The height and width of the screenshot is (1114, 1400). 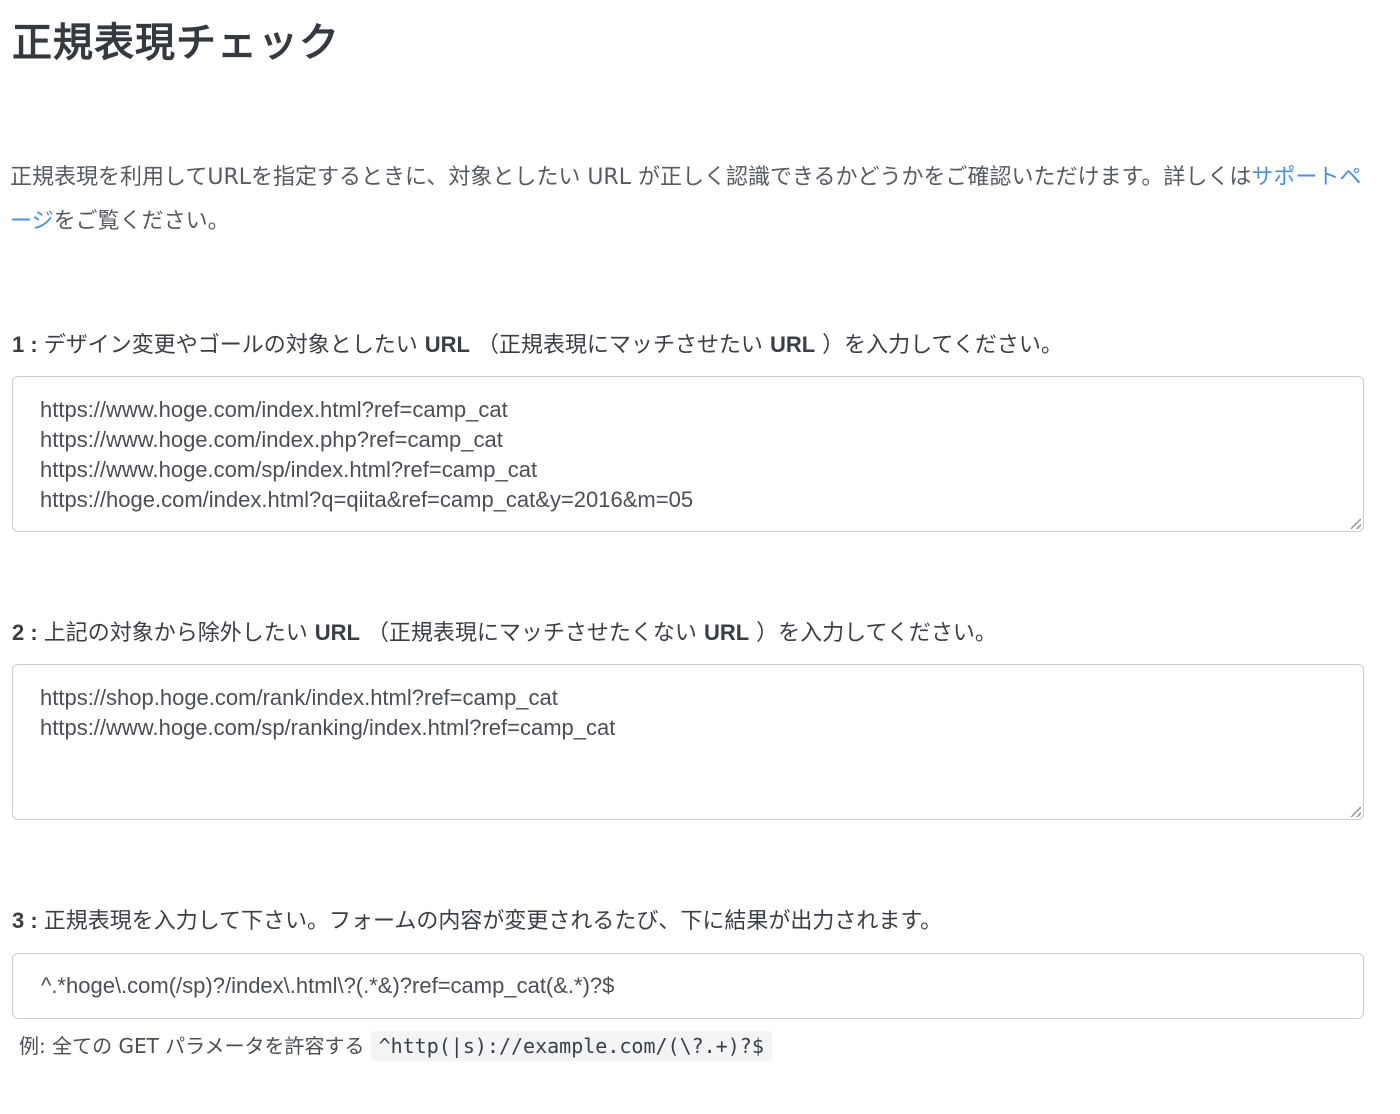 I want to click on step-number: 3 :, so click(x=25, y=920).